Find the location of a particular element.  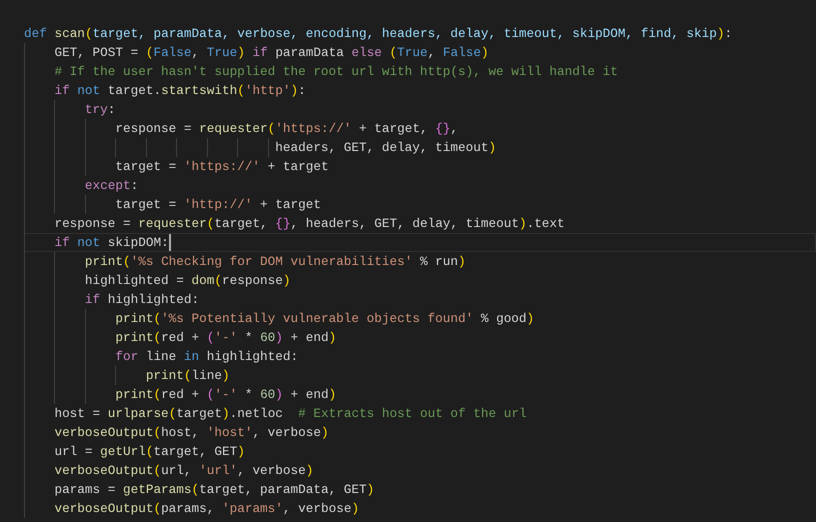

code-line: verboseOutput(host, 'host', verbose) is located at coordinates (191, 432).